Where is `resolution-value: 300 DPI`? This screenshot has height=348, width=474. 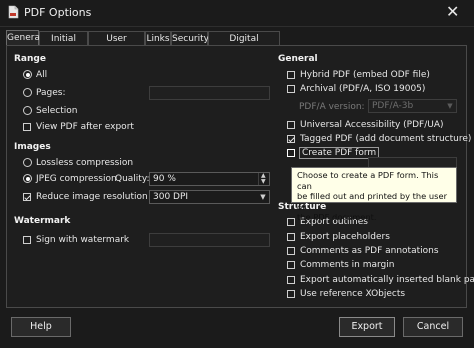
resolution-value: 300 DPI is located at coordinates (171, 197).